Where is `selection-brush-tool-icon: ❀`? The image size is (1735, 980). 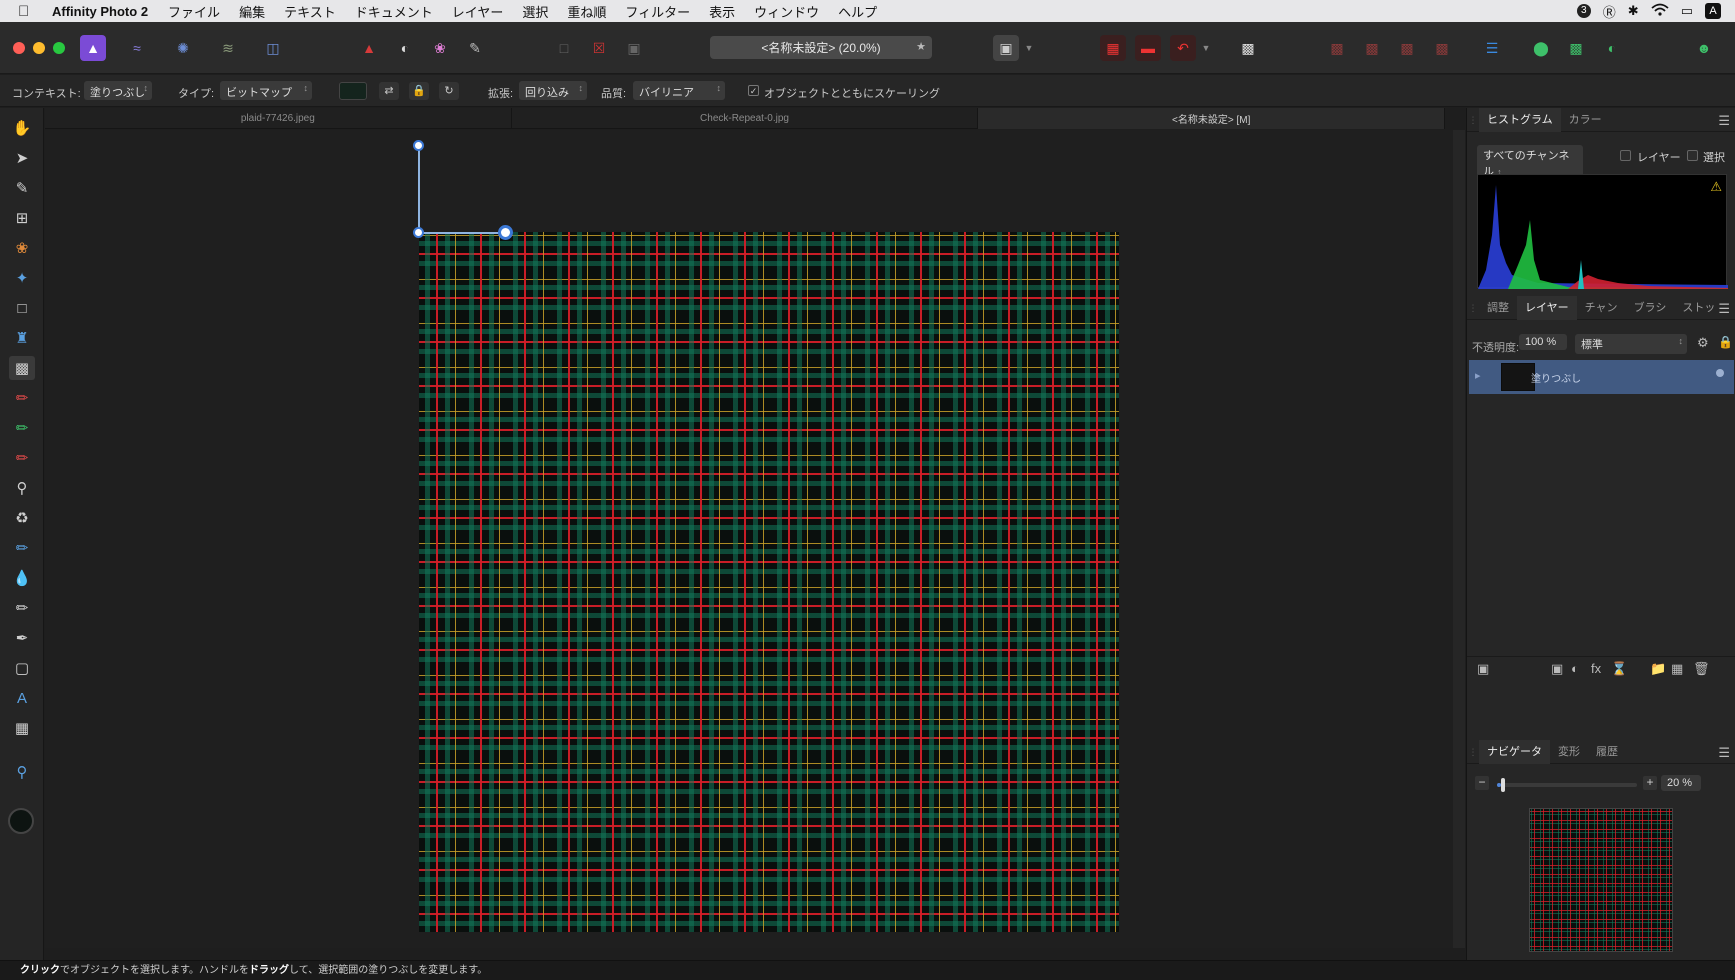 selection-brush-tool-icon: ❀ is located at coordinates (22, 248).